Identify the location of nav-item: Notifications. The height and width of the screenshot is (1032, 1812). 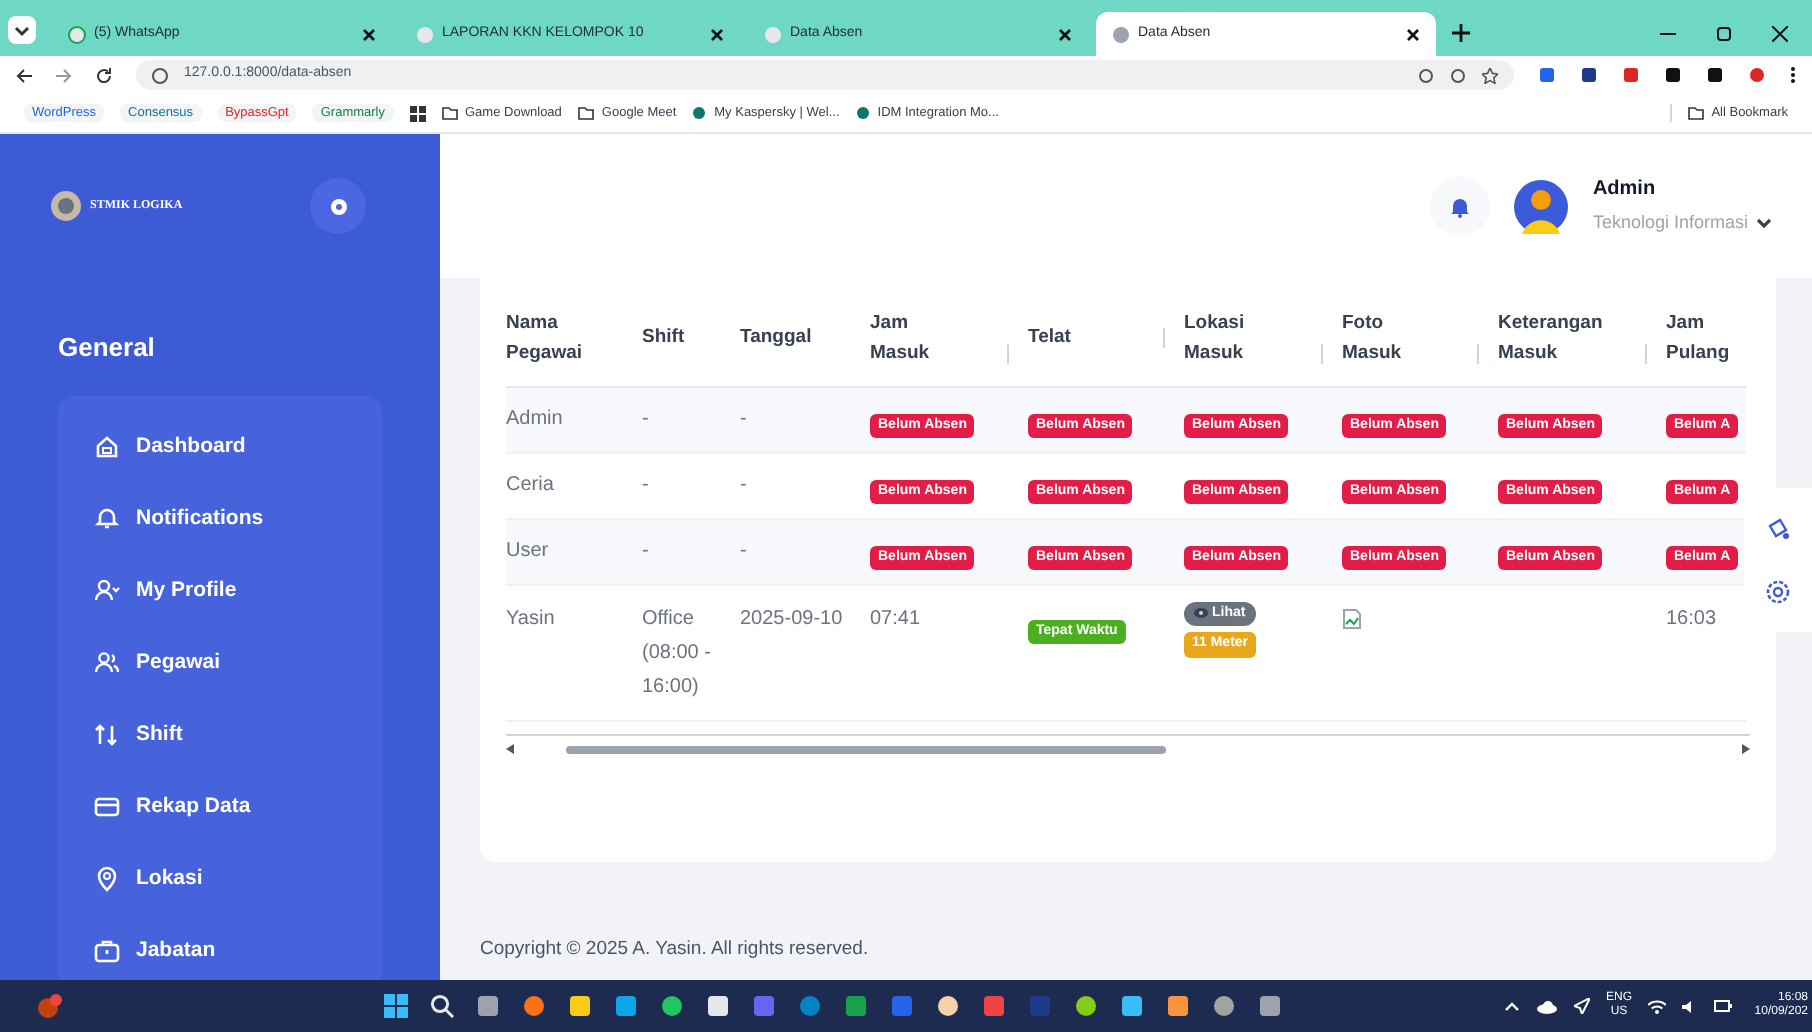
(238, 519).